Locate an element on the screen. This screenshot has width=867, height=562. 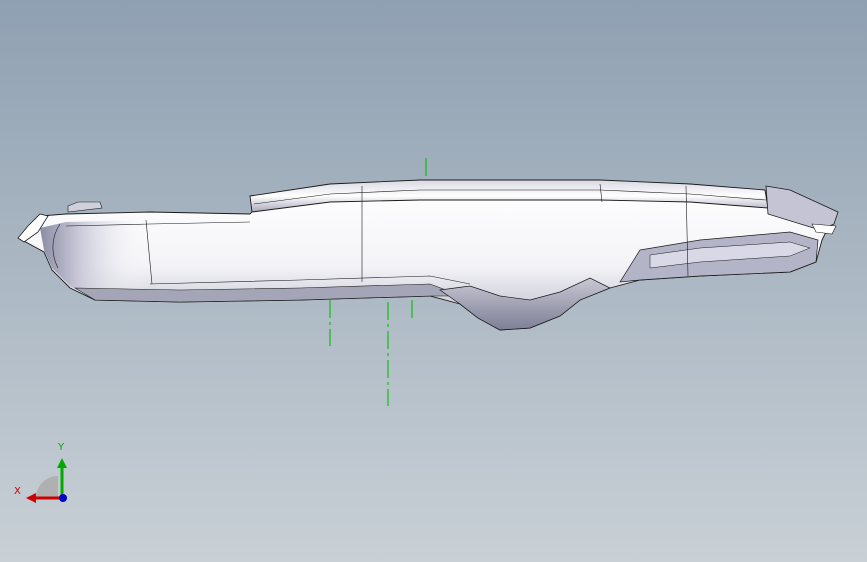
triad-graphic is located at coordinates (46, 480).